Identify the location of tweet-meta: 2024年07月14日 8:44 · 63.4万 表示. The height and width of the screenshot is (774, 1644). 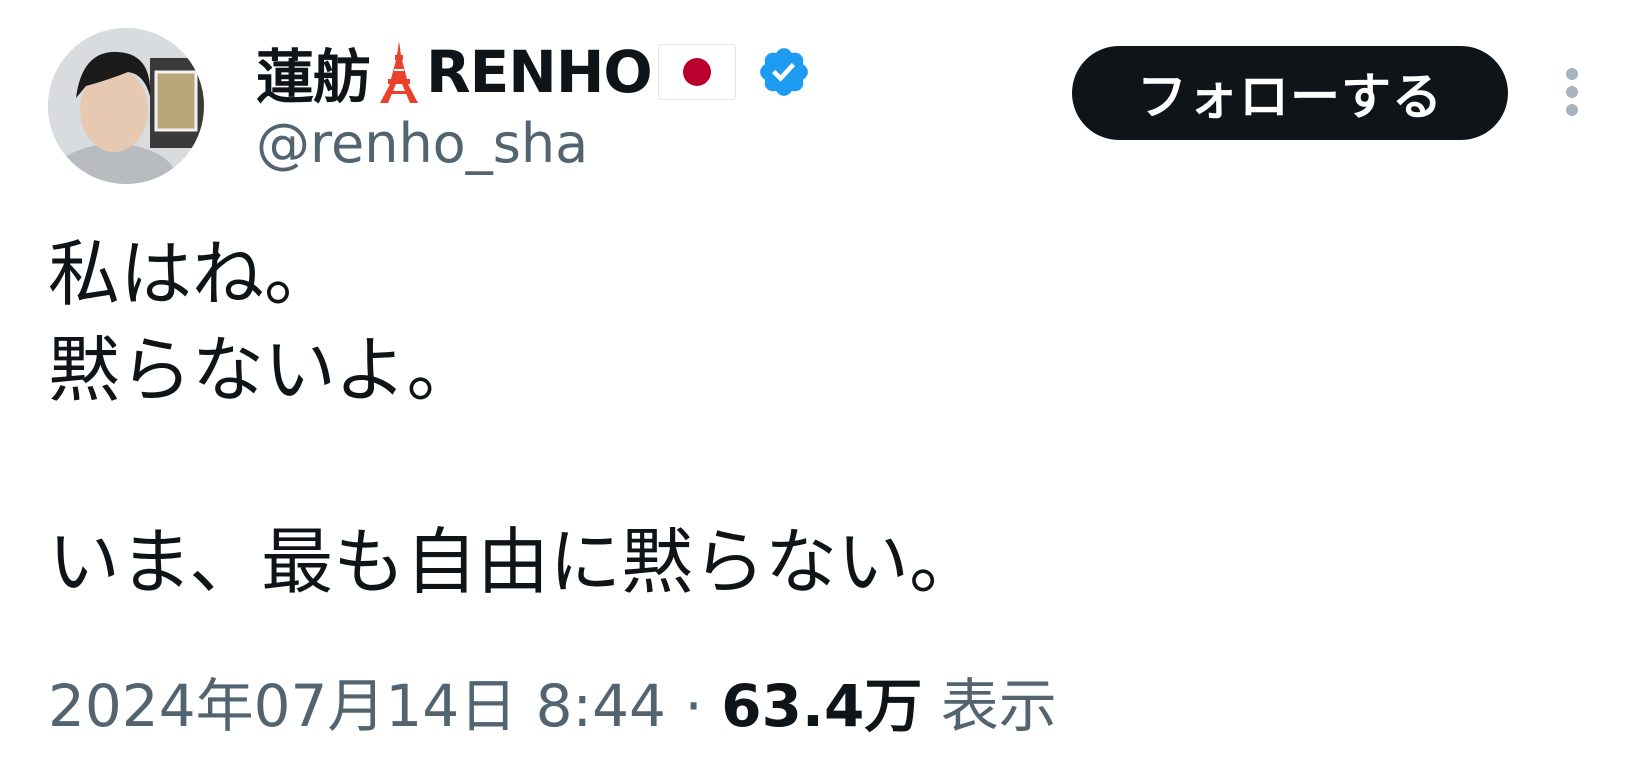
(552, 706).